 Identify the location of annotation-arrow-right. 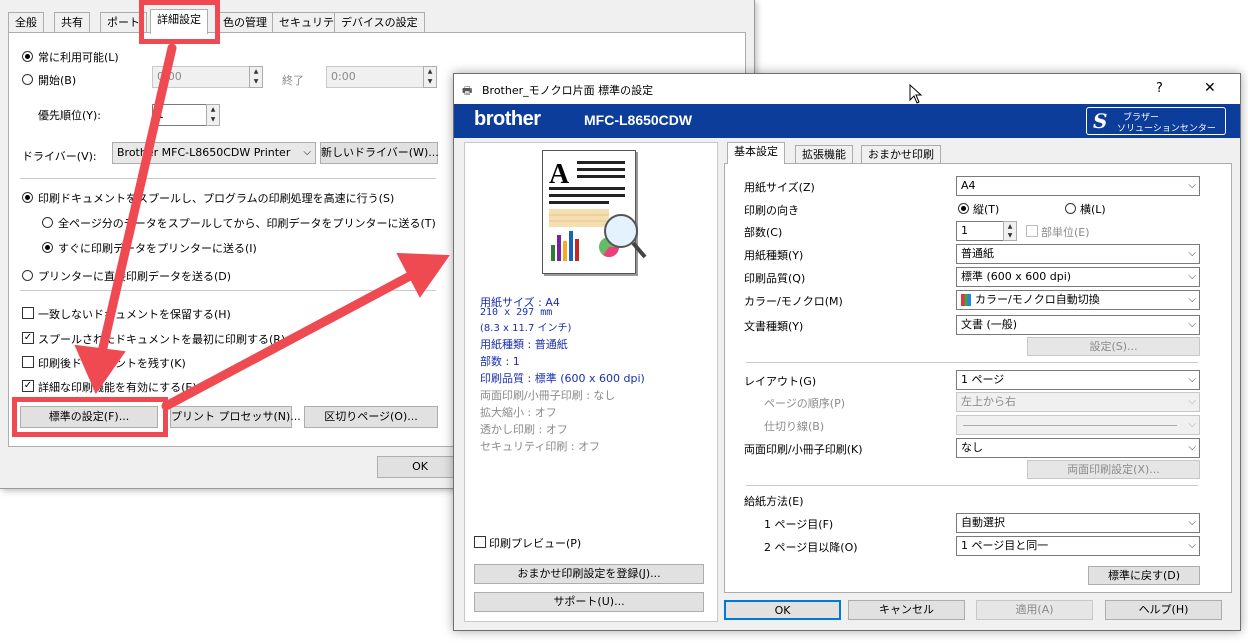
(288, 341).